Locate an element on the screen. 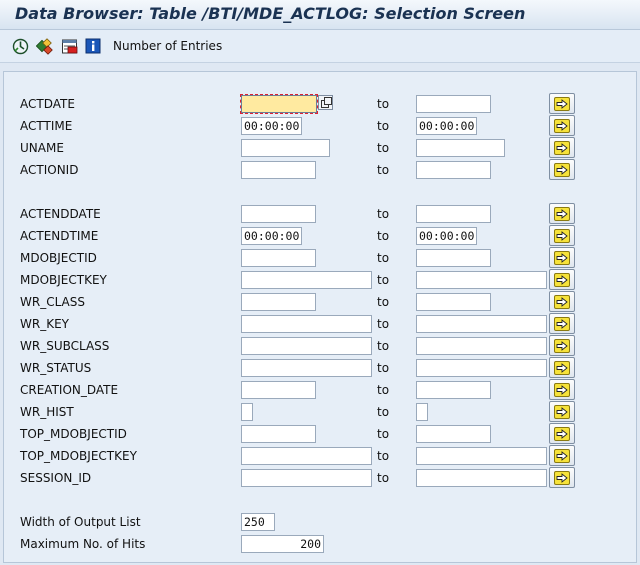  to-label-mdobjectid: to is located at coordinates (383, 258).